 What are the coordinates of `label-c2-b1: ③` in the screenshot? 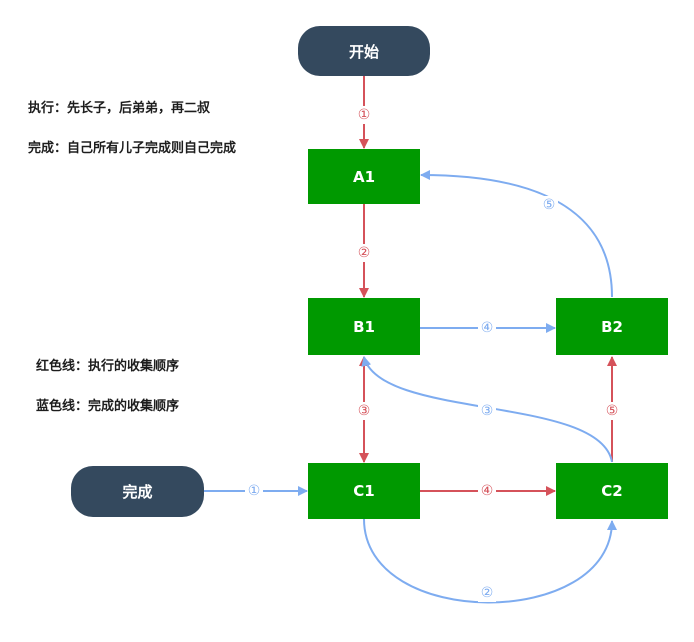 It's located at (487, 411).